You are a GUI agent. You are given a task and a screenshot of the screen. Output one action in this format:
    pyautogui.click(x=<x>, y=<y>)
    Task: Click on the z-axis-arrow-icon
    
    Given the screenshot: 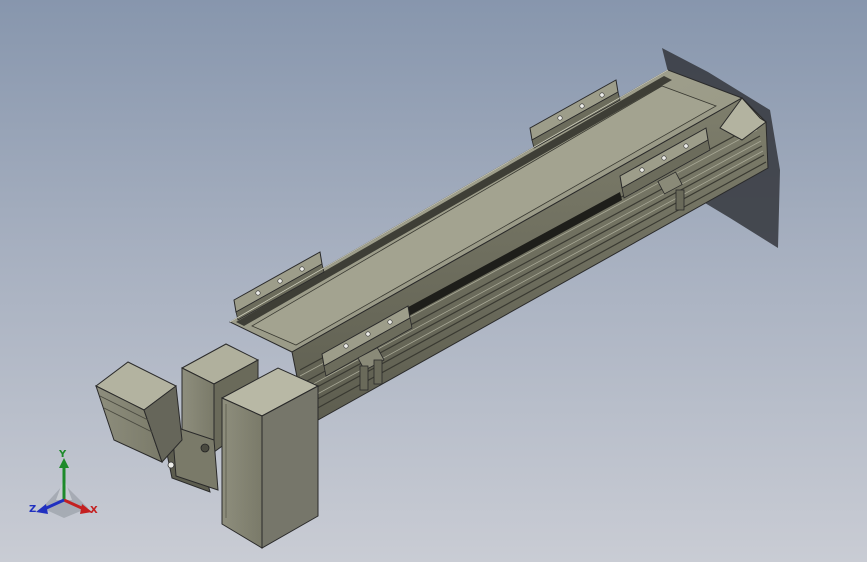 What is the action you would take?
    pyautogui.click(x=42, y=509)
    